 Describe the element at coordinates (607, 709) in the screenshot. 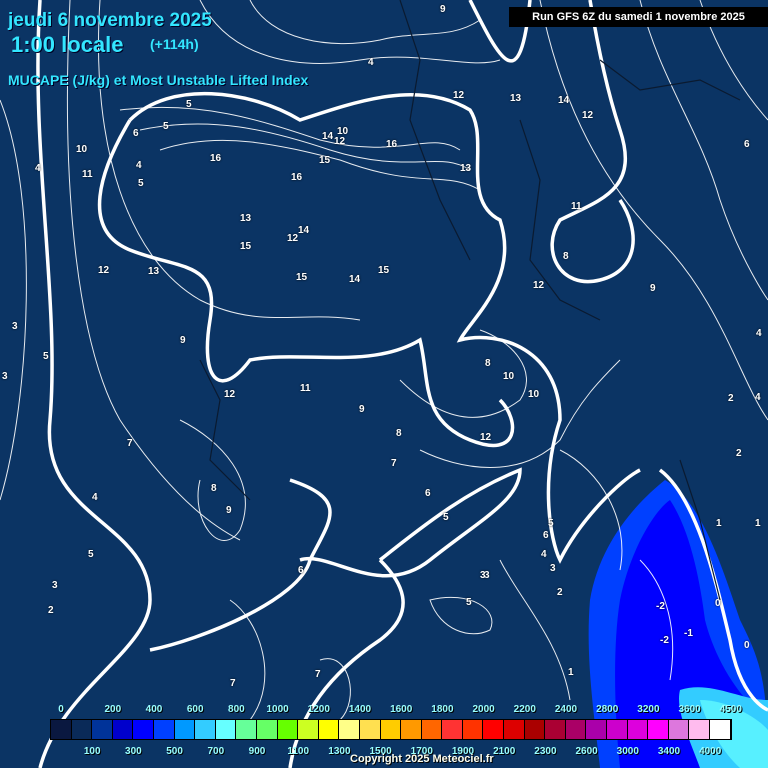

I see `legend-top-label: 2800` at that location.